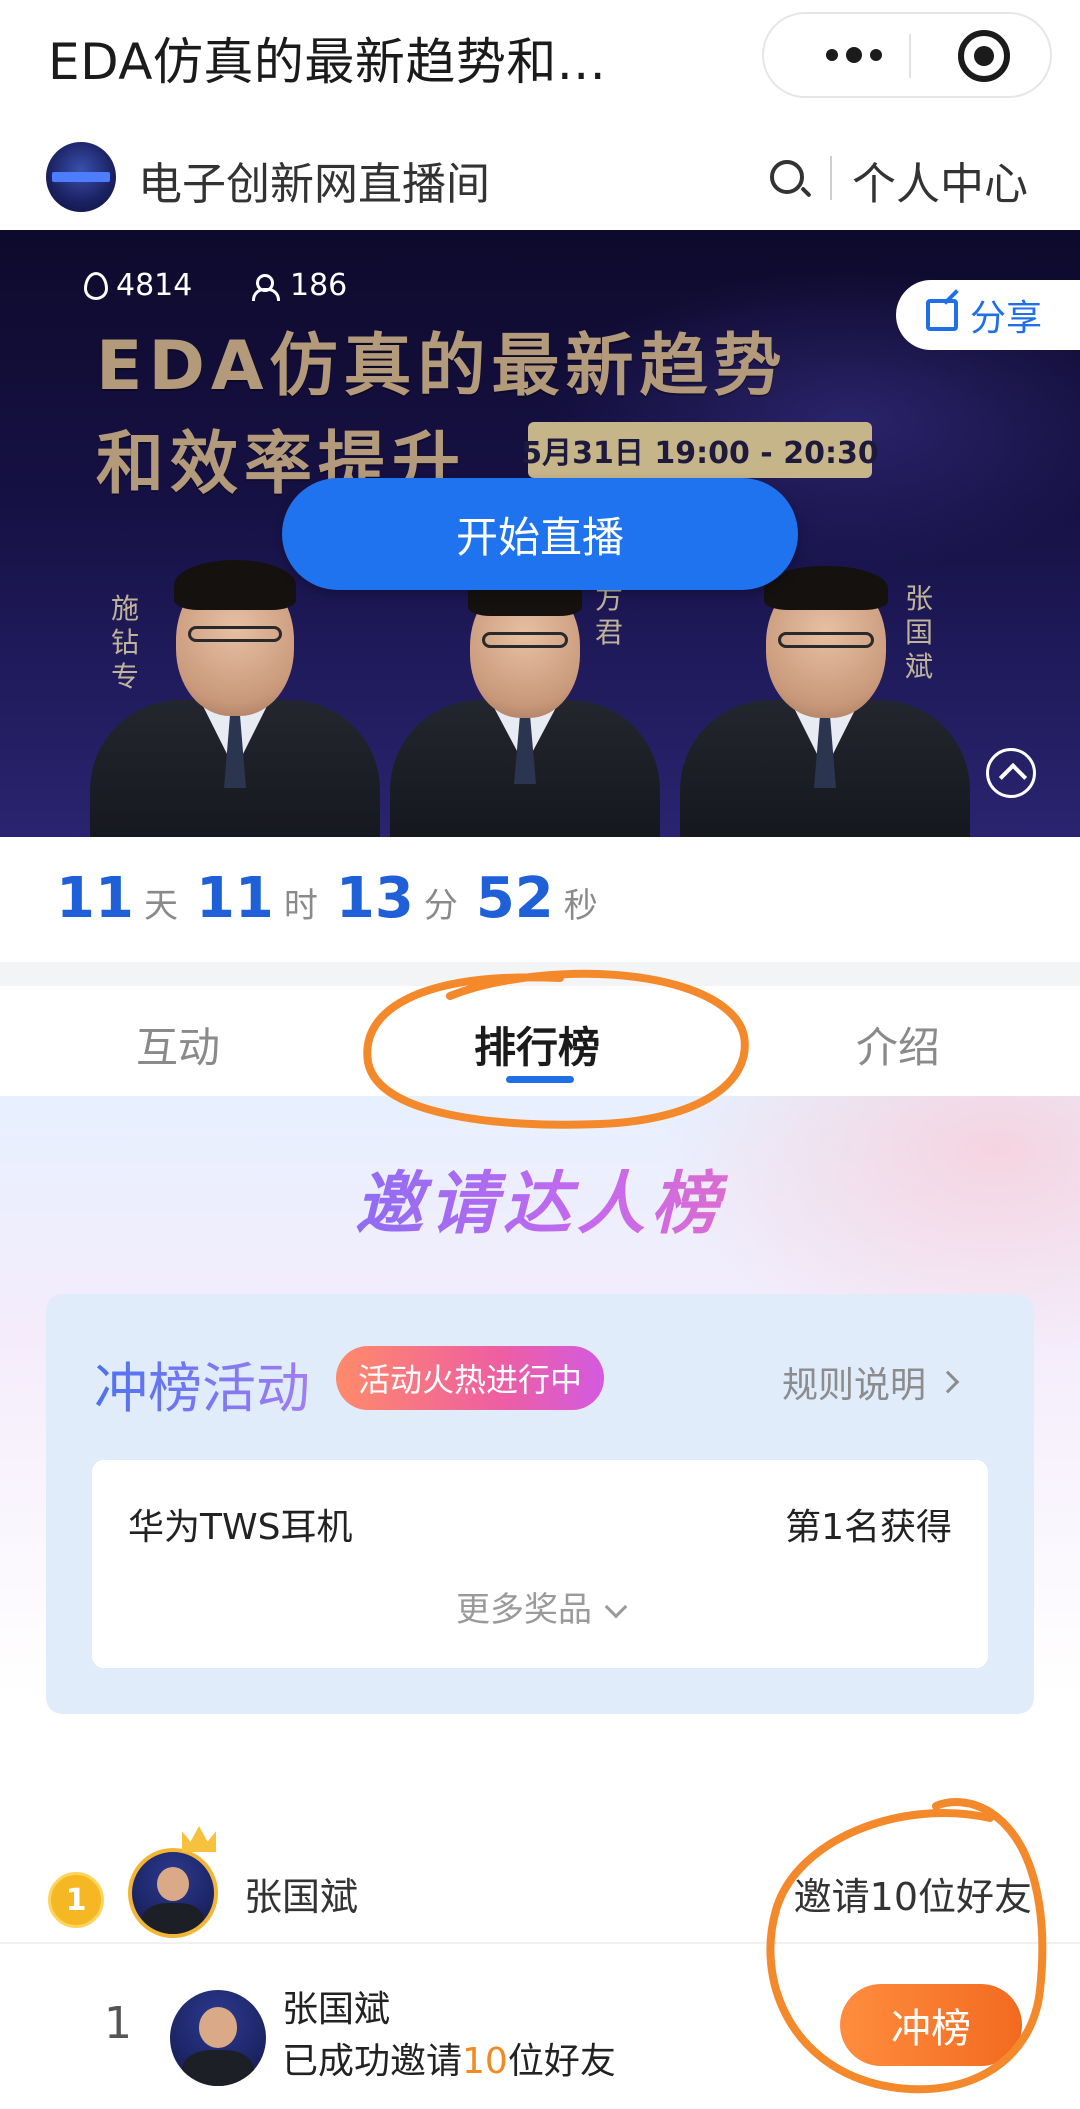  What do you see at coordinates (580, 906) in the screenshot?
I see `countdown-seconds-unit: 秒` at bounding box center [580, 906].